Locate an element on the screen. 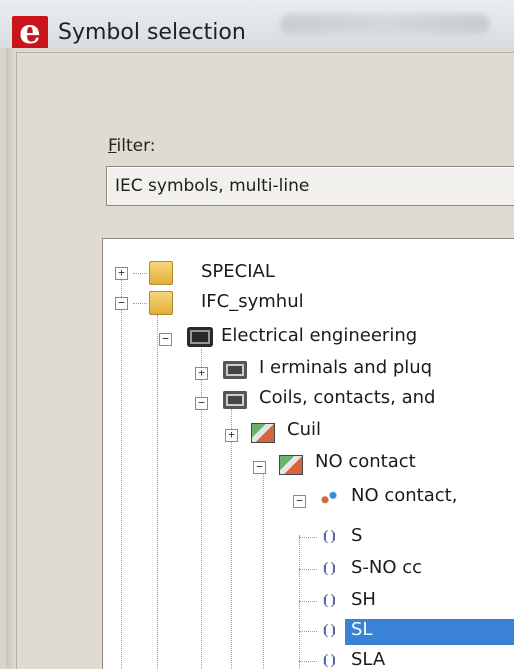 This screenshot has width=514, height=669. tree-node-label: Cuil is located at coordinates (304, 429).